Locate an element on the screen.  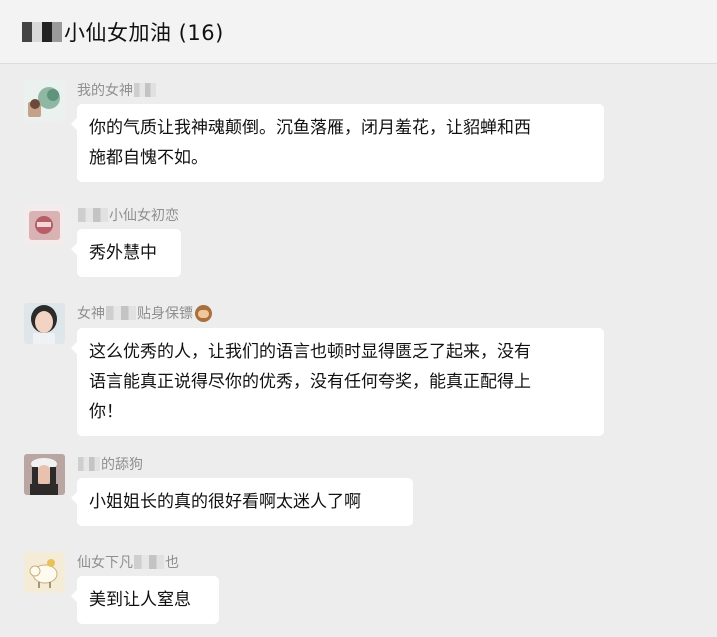
message-line: 这么优秀的人，让我们的语言也顿时显得匮乏了起来，没有 is located at coordinates (310, 352).